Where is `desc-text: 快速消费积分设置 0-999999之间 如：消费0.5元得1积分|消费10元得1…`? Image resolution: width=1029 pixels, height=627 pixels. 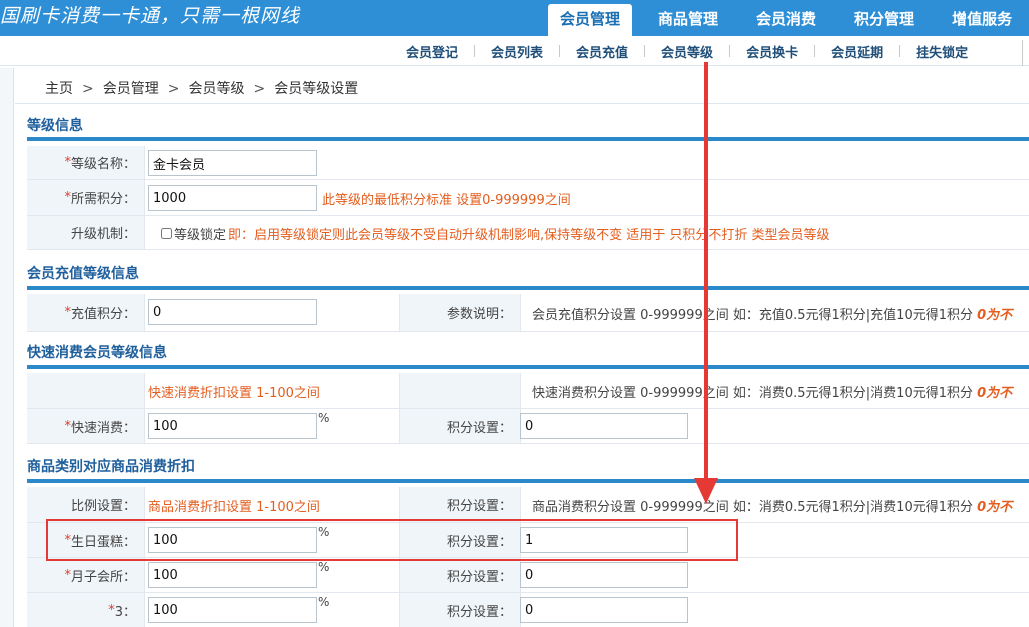 desc-text: 快速消费积分设置 0-999999之间 如：消费0.5元得1积分|消费10元得1… is located at coordinates (752, 393).